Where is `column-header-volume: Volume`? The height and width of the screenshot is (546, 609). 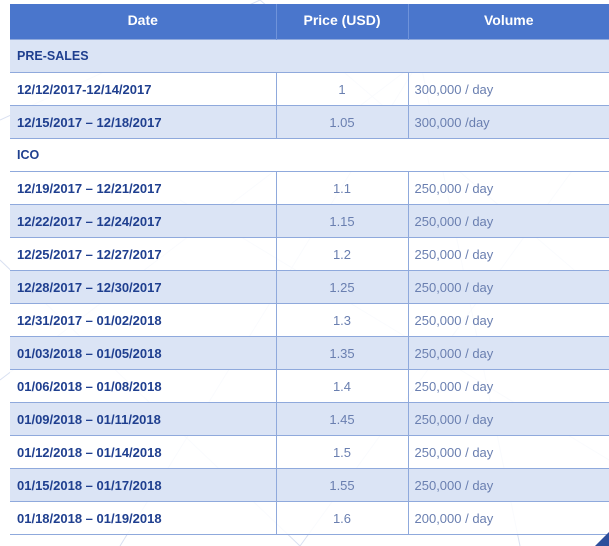
column-header-volume: Volume is located at coordinates (508, 22).